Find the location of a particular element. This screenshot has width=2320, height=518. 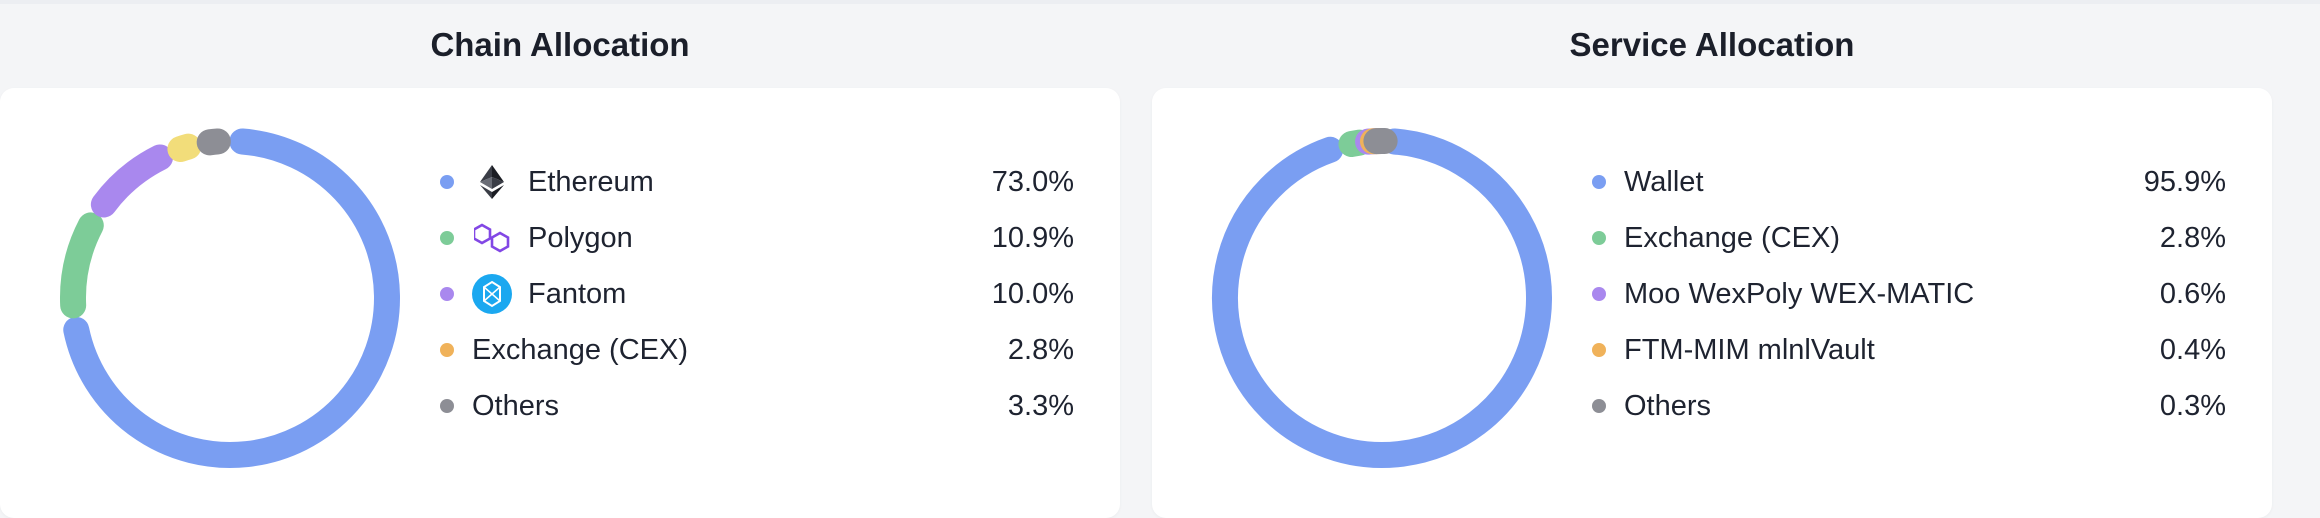

legend-label: Wallet is located at coordinates (1664, 182).